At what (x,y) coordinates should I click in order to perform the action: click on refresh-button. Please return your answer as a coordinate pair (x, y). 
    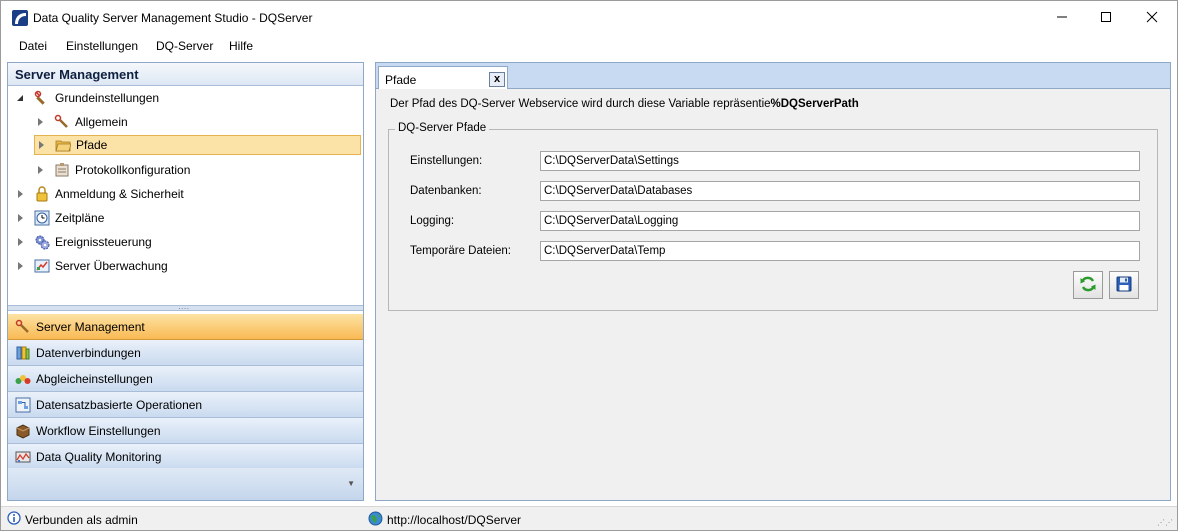
    Looking at the image, I should click on (1088, 285).